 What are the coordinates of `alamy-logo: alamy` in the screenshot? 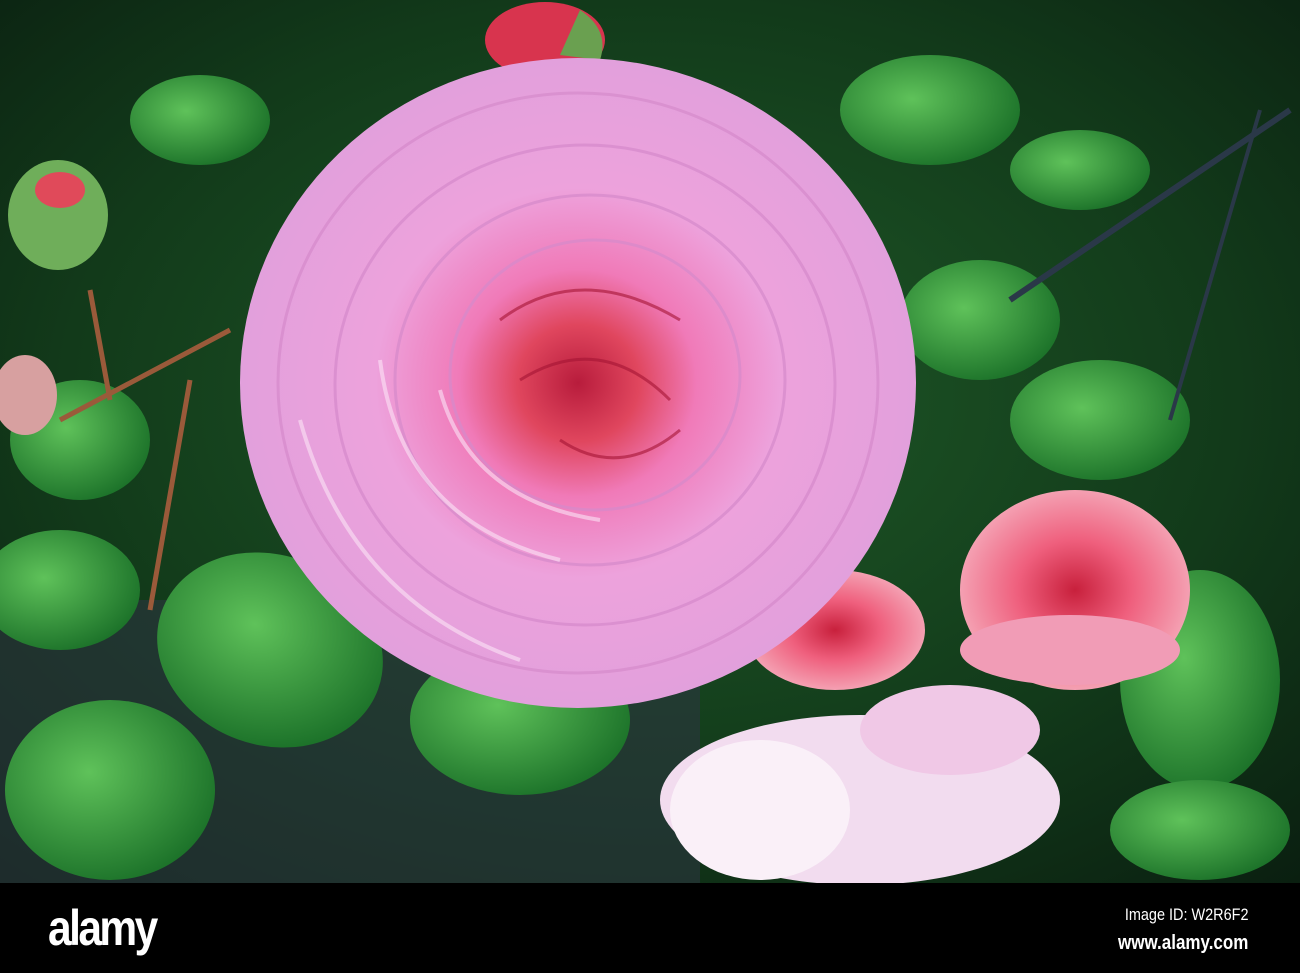 It's located at (103, 928).